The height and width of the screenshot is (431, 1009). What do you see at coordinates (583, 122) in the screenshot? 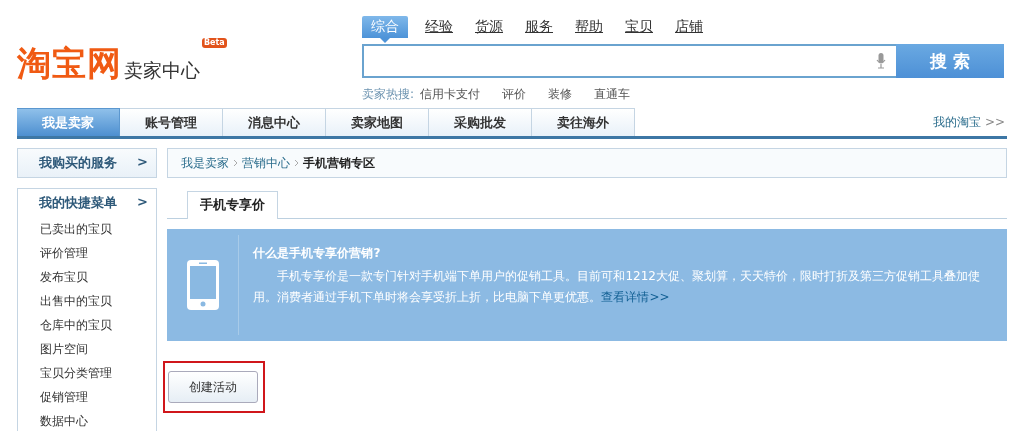
I see `nav-tab: 卖往海外` at bounding box center [583, 122].